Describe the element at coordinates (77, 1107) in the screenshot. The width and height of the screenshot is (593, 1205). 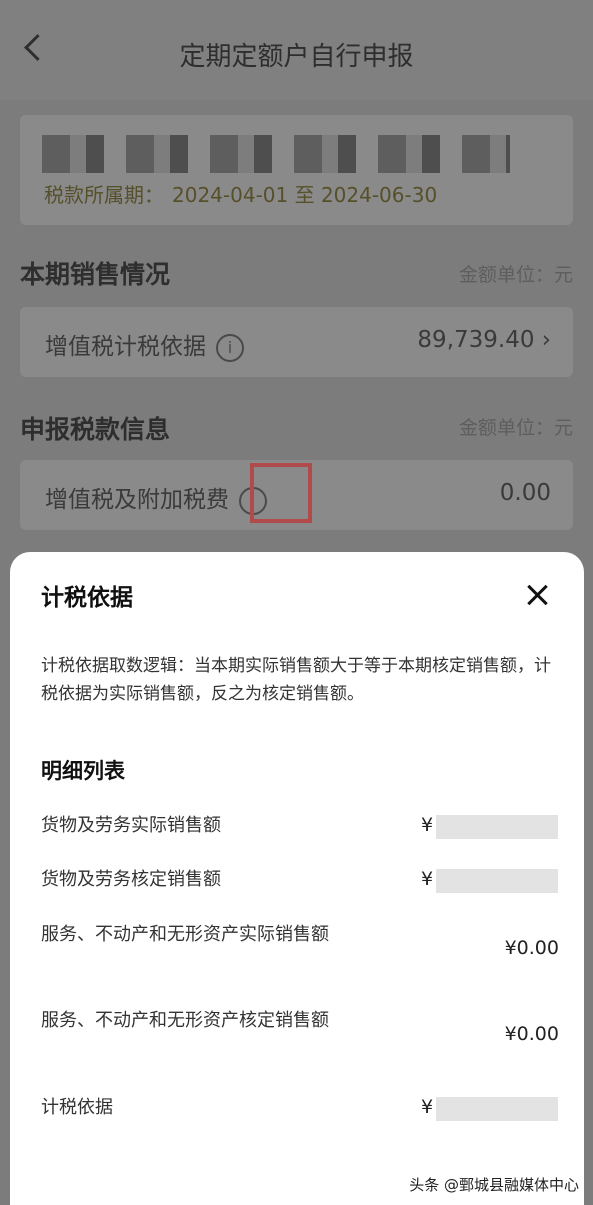
I see `item-label: 计税依据` at that location.